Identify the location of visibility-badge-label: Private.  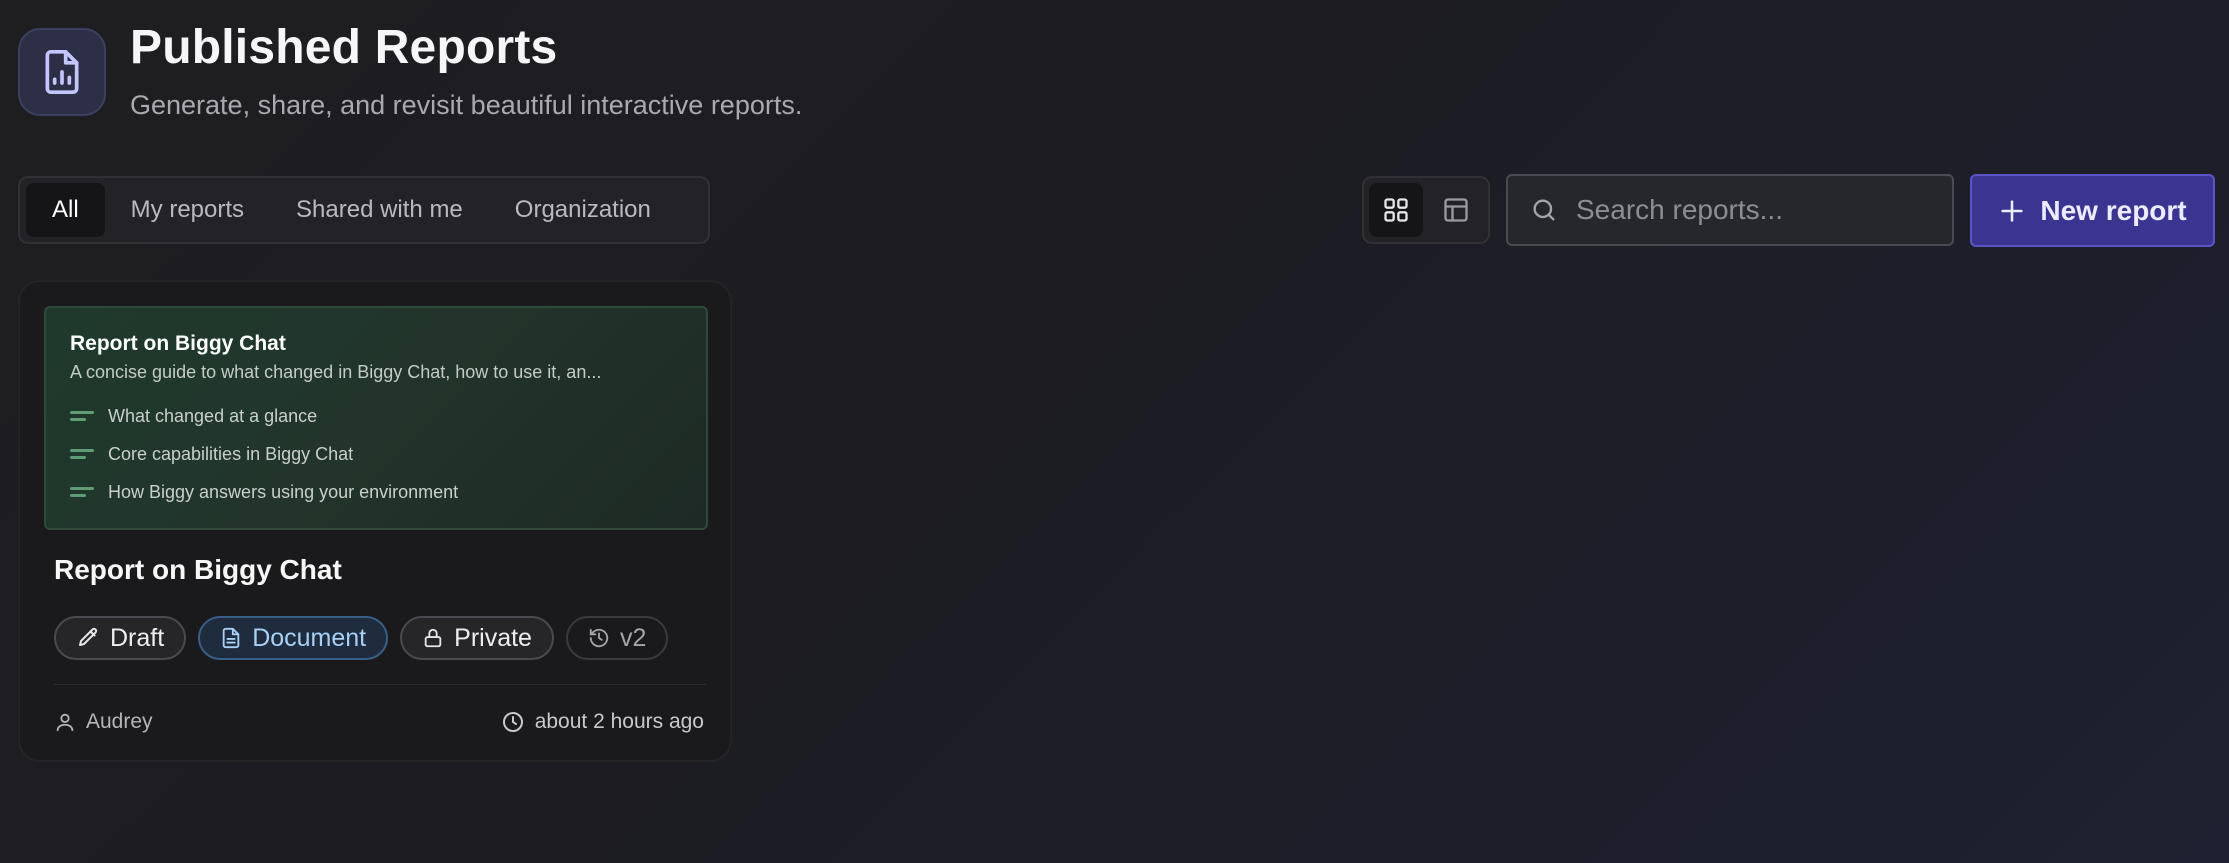
(493, 637).